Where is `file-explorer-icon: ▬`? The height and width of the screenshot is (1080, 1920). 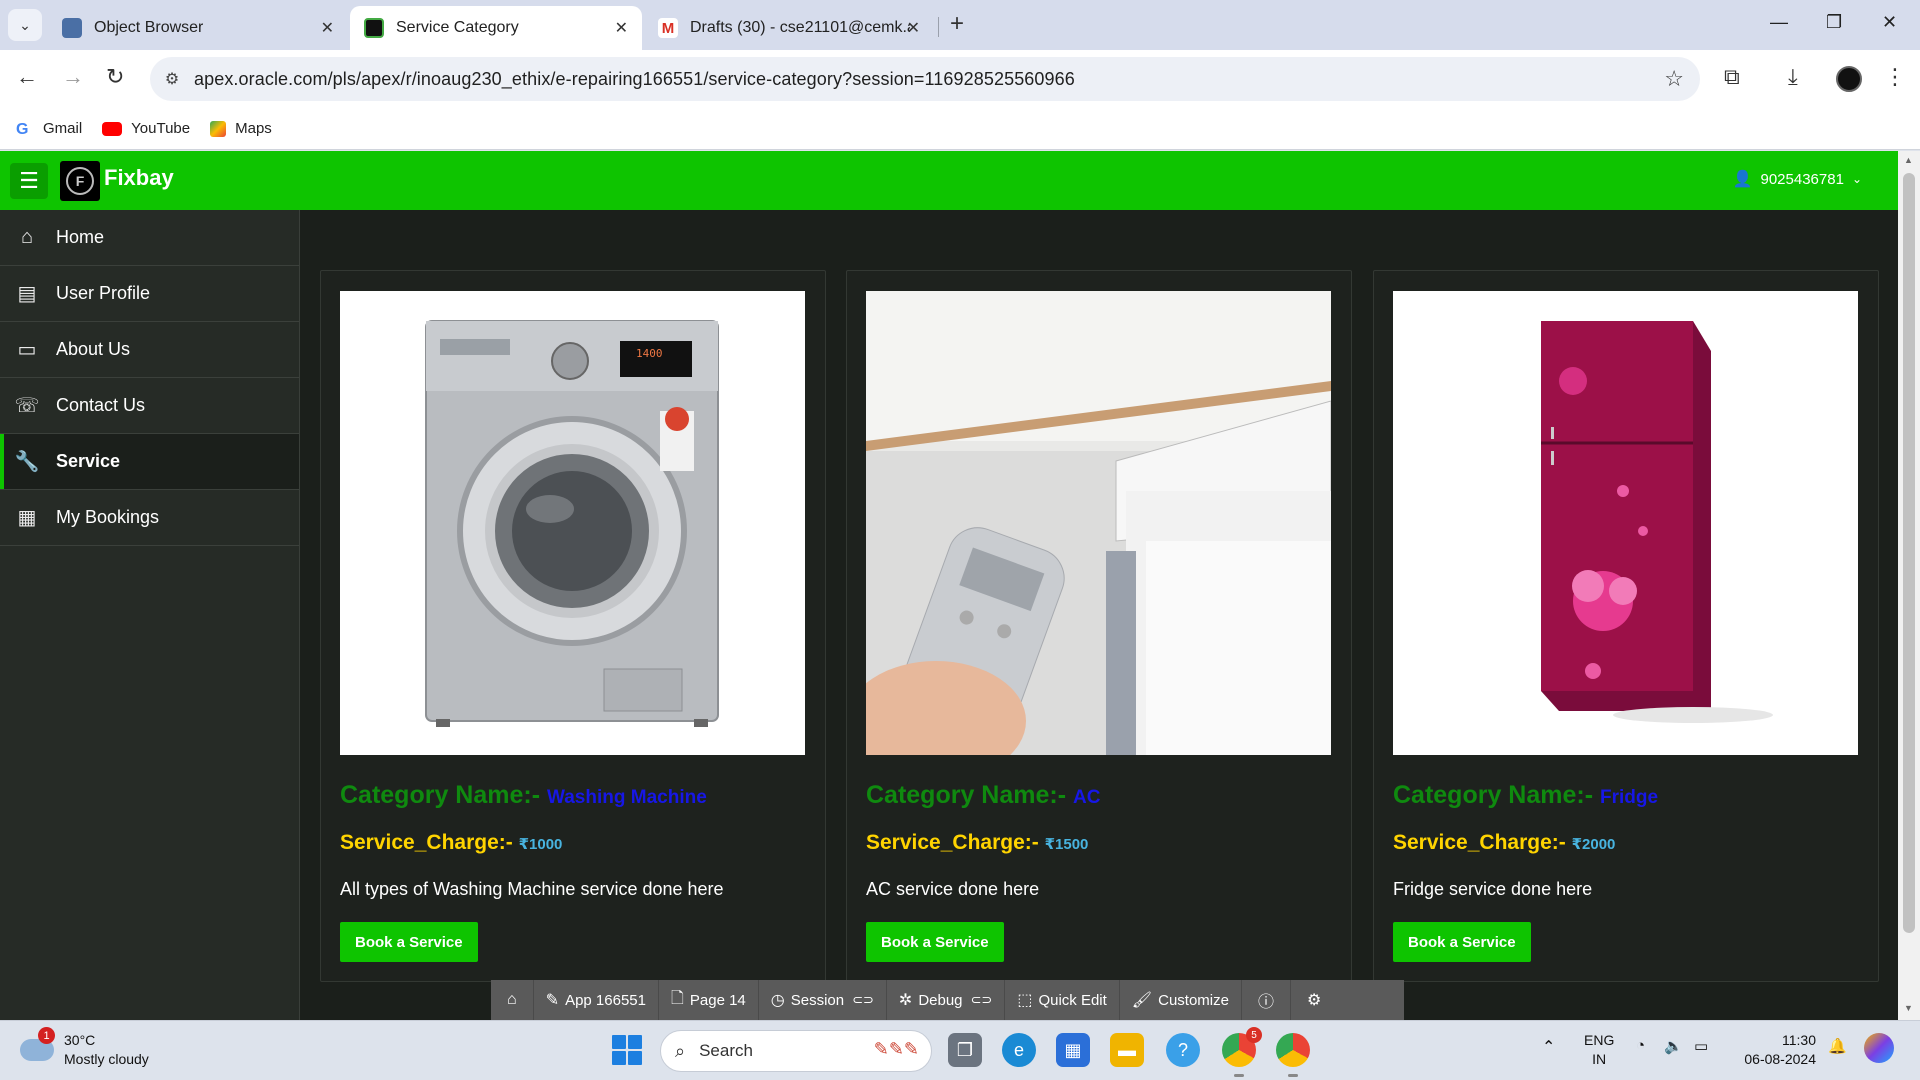 file-explorer-icon: ▬ is located at coordinates (1127, 1050).